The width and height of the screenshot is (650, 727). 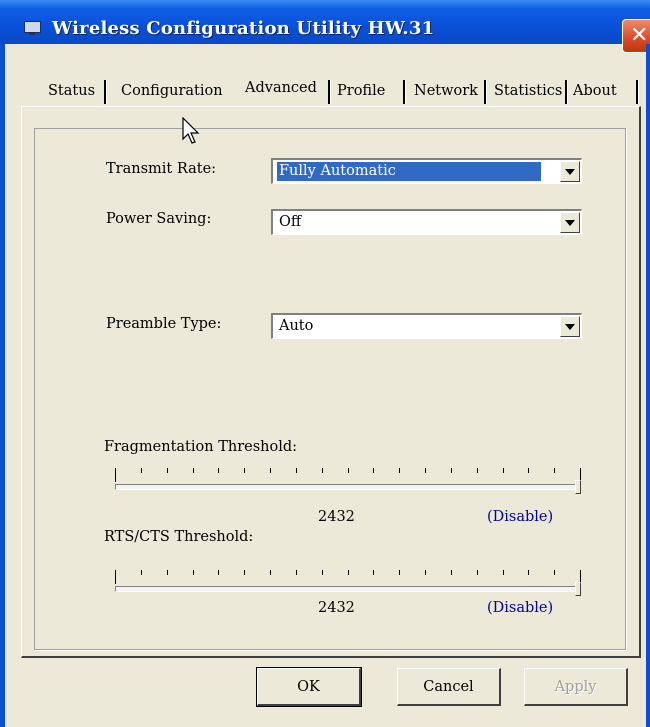 What do you see at coordinates (32, 28) in the screenshot?
I see `network-adapter-icon` at bounding box center [32, 28].